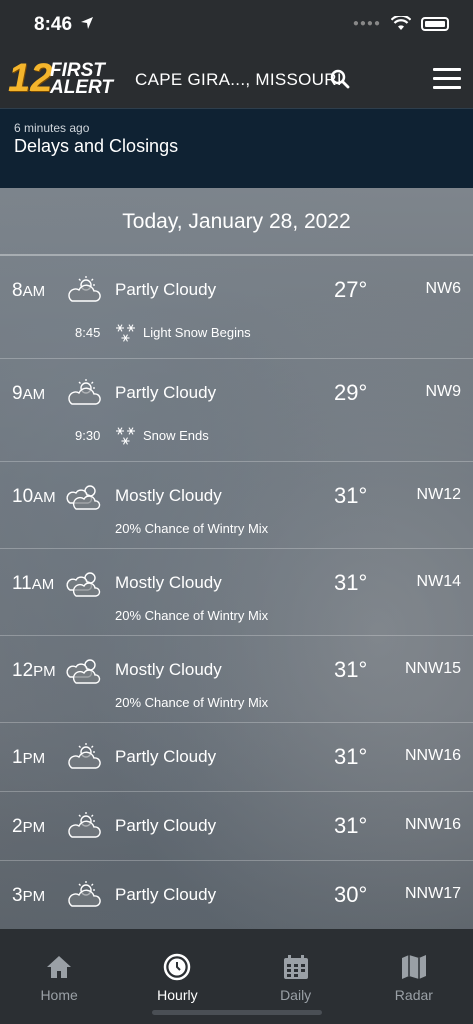 This screenshot has height=1024, width=473. Describe the element at coordinates (237, 1012) in the screenshot. I see `home-indicator` at that location.